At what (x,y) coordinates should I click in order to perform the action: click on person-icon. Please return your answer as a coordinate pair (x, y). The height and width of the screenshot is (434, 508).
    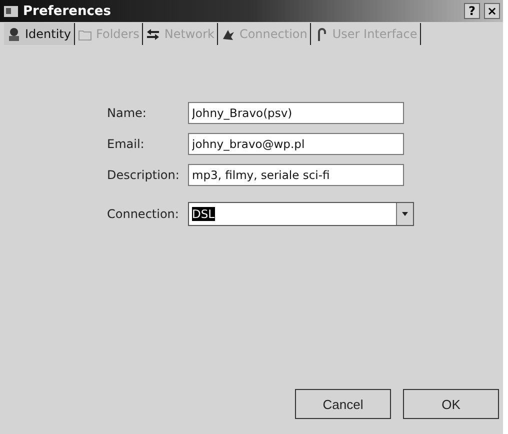
    Looking at the image, I should click on (14, 34).